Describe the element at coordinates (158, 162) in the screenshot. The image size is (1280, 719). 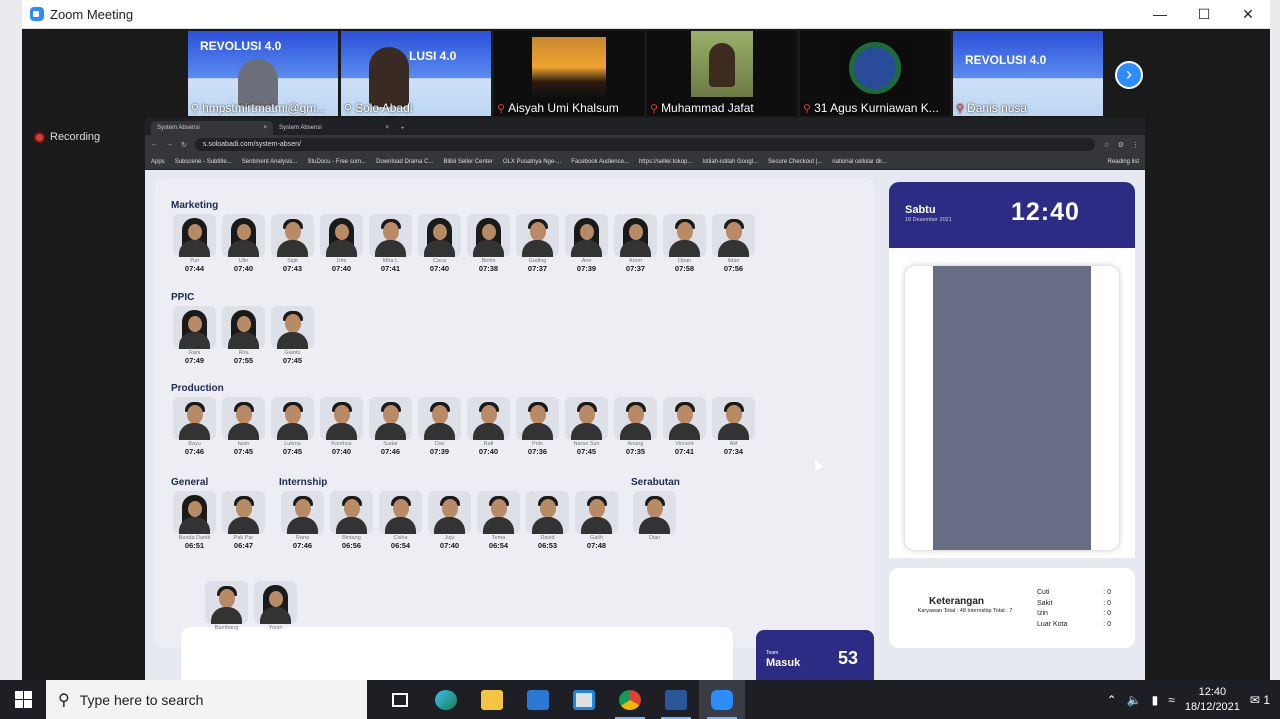
I see `bookmark-item: Apps` at that location.